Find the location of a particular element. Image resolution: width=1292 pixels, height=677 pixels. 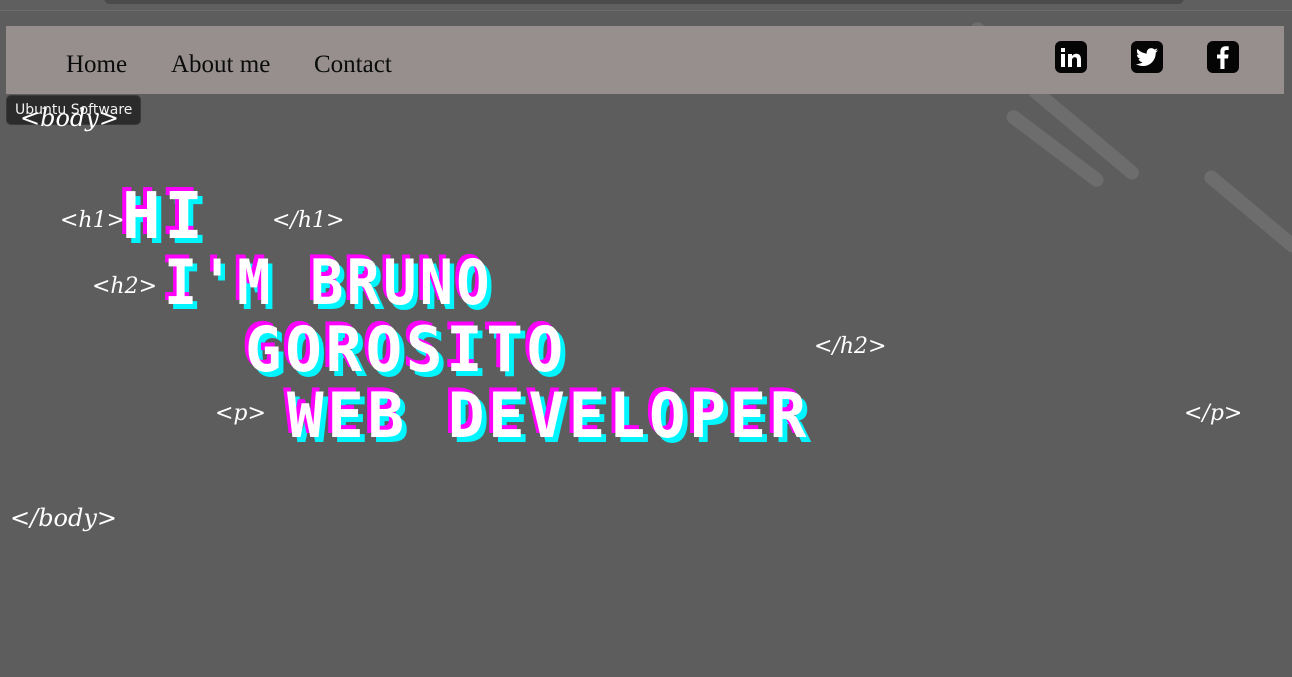

h2-open-tag: <h2> is located at coordinates (125, 286).